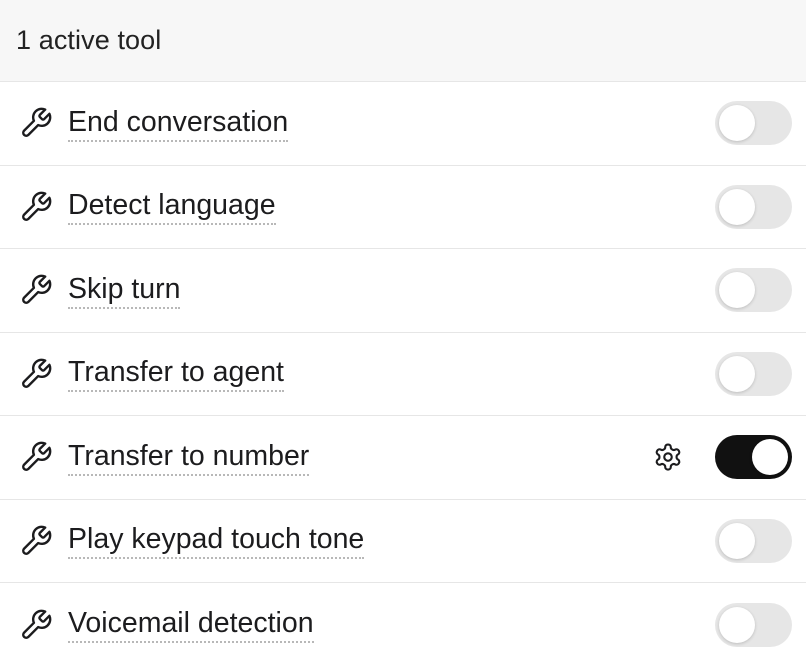 This screenshot has height=664, width=806. Describe the element at coordinates (403, 291) in the screenshot. I see `tool-row-skip-turn: Skip turn` at that location.